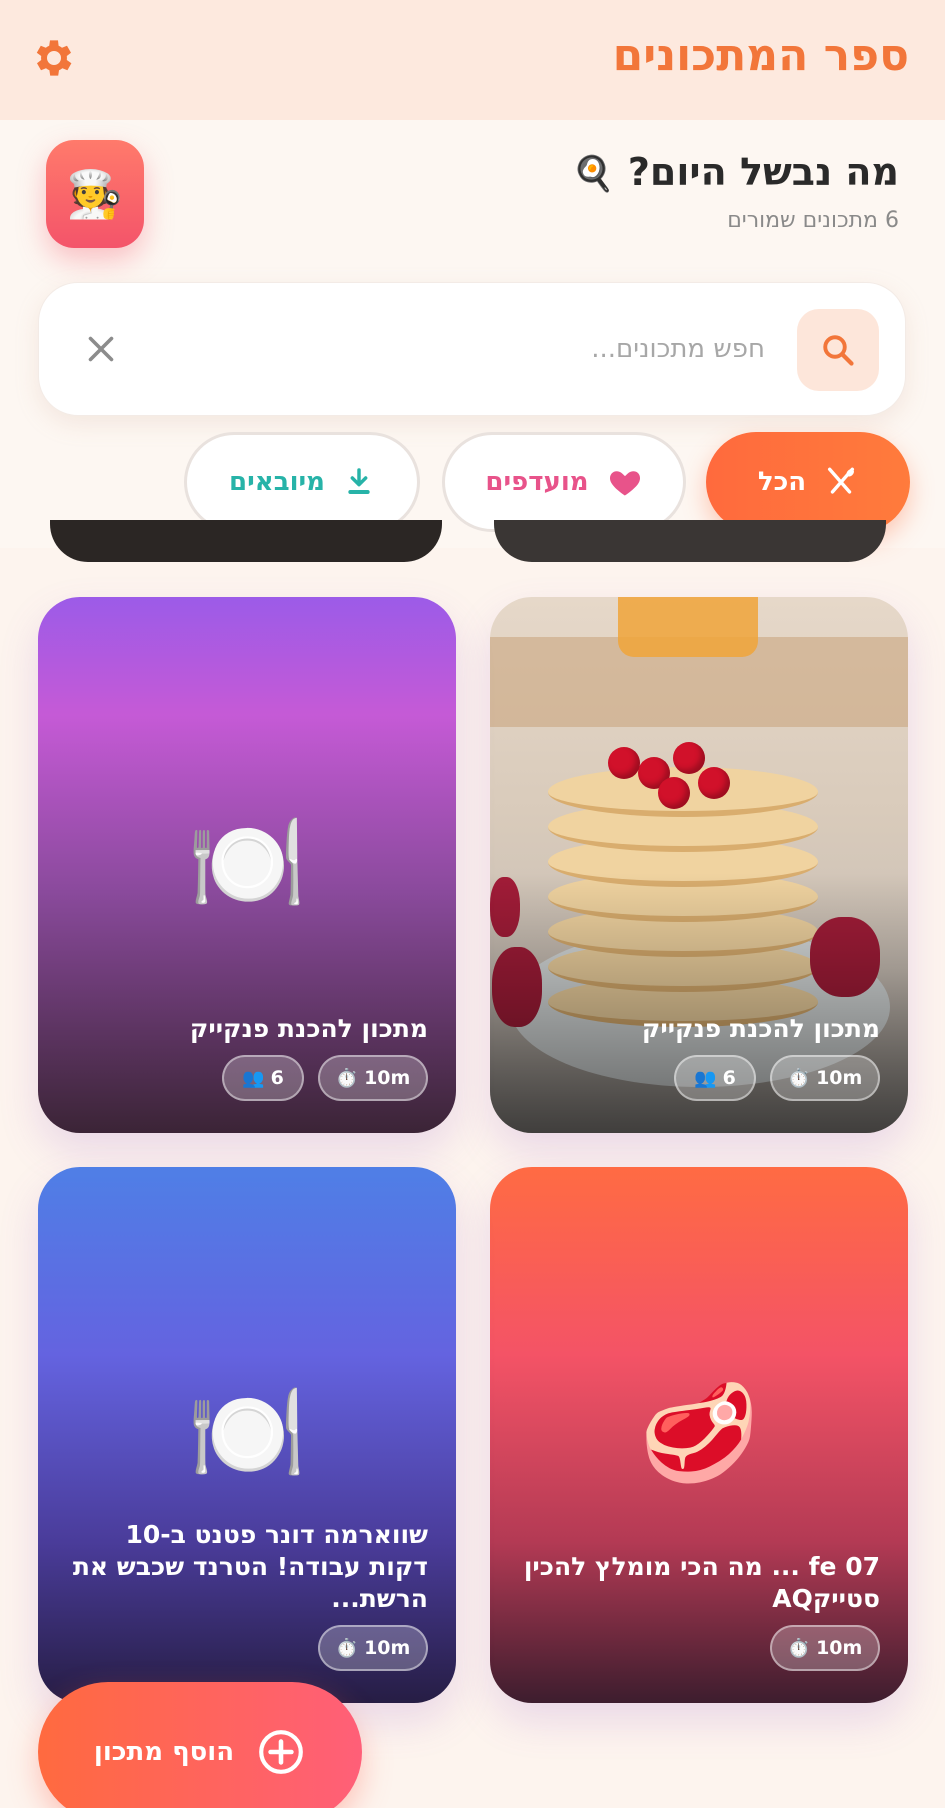 This screenshot has width=945, height=1808. What do you see at coordinates (760, 55) in the screenshot?
I see `app-title: ספר המתכונים` at bounding box center [760, 55].